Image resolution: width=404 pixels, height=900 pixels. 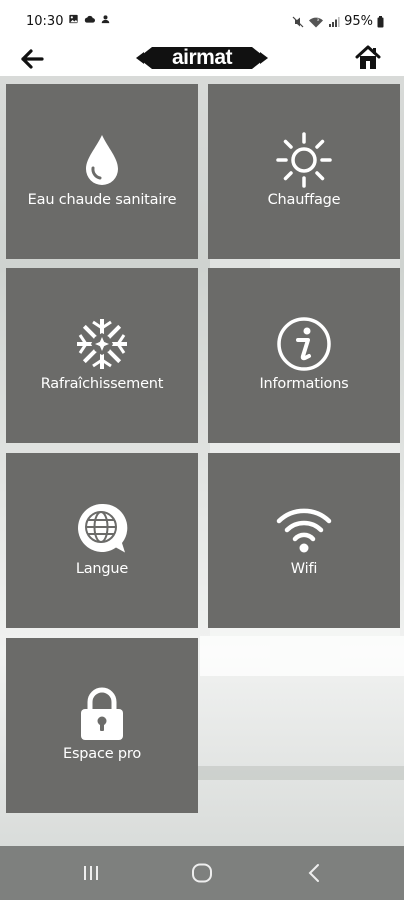 What do you see at coordinates (102, 200) in the screenshot?
I see `tile-label: Eau chaude sanitaire` at bounding box center [102, 200].